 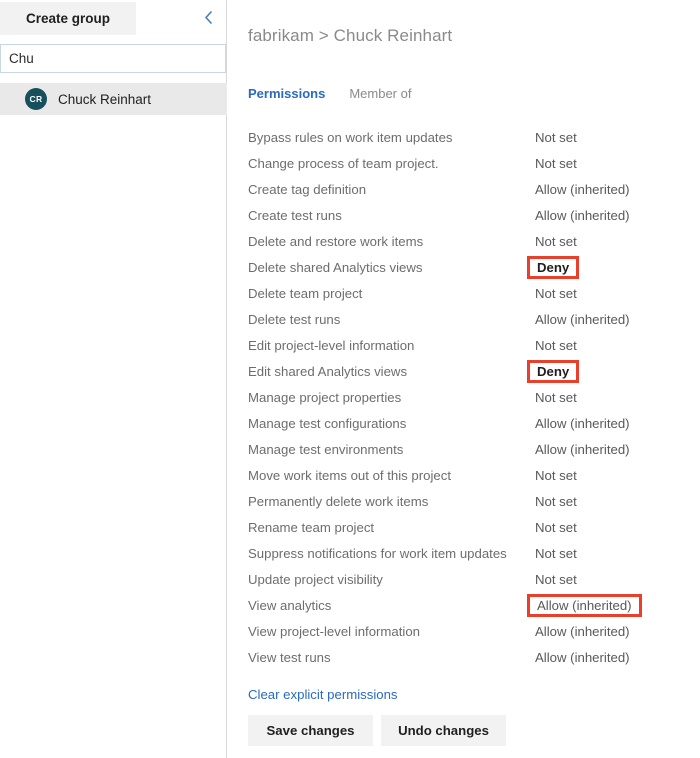 I want to click on permission-row: Update project visibility Not set, so click(x=464, y=579).